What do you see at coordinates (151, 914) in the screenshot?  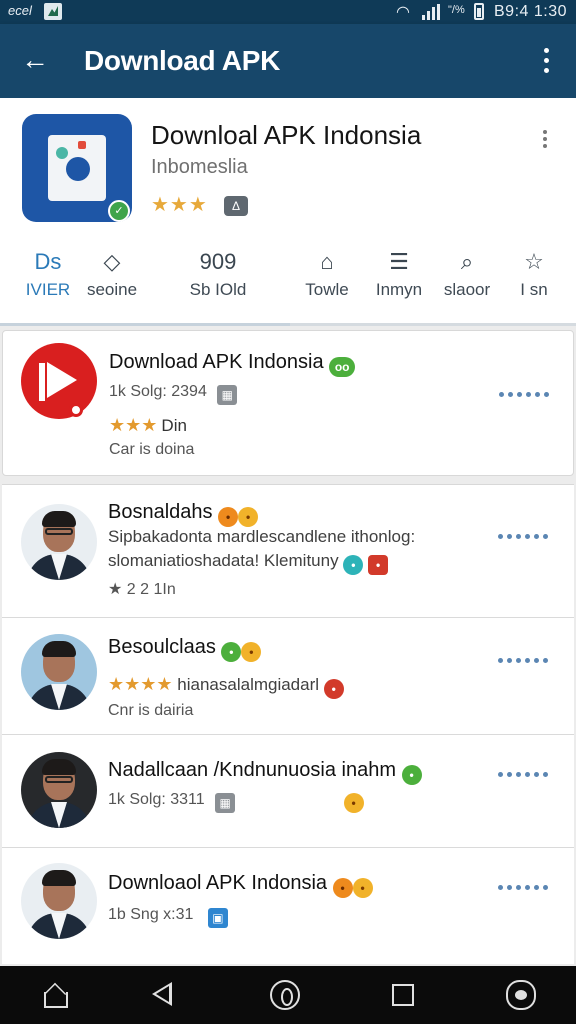 I see `list-item-meta-text: 1b Sng x:31` at bounding box center [151, 914].